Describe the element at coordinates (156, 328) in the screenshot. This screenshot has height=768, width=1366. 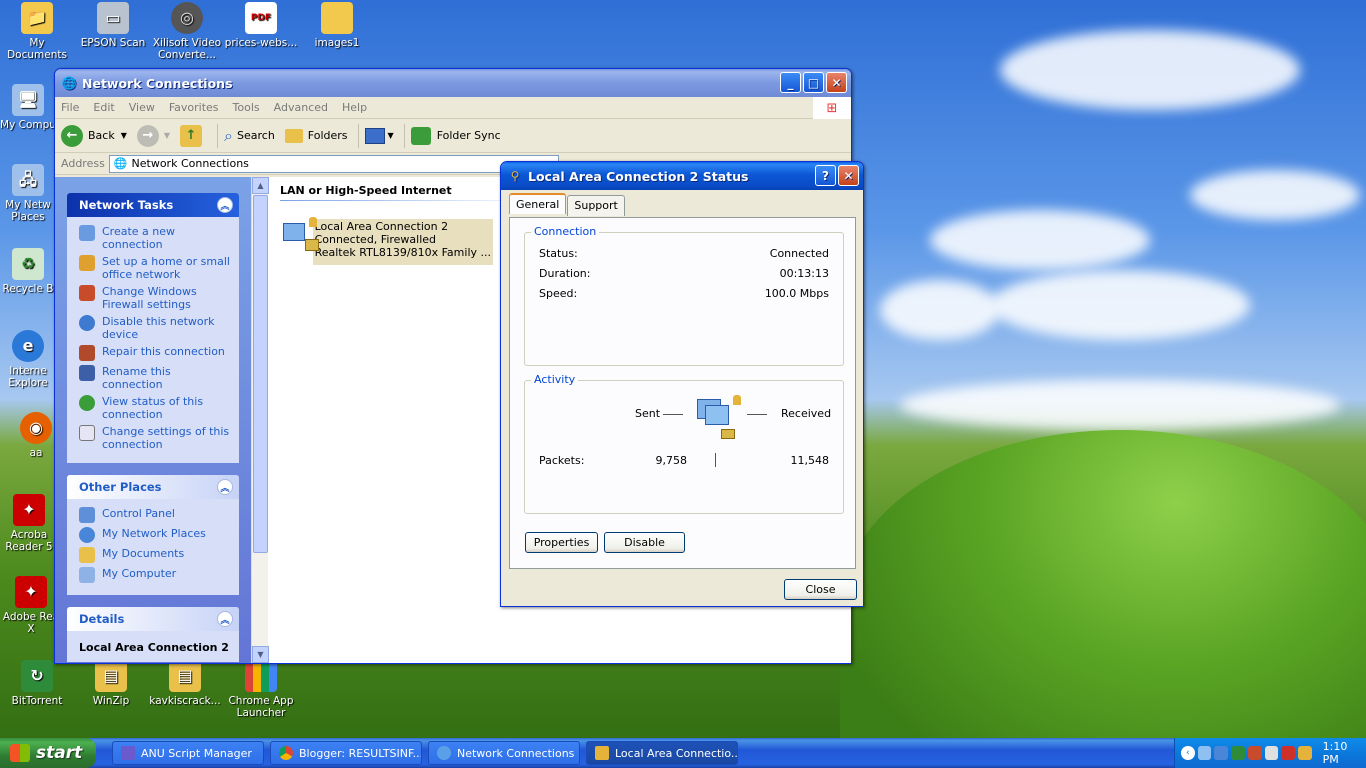
I see `task-disable-device: Disable this network device` at that location.